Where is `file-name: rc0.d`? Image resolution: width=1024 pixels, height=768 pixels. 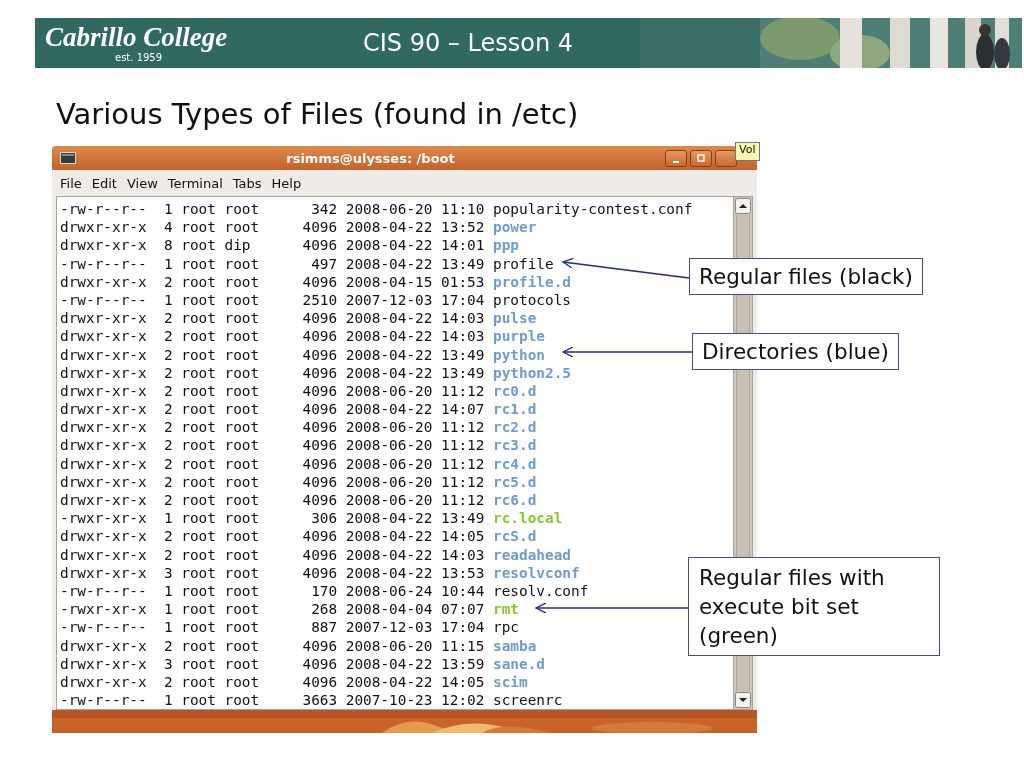 file-name: rc0.d is located at coordinates (515, 391).